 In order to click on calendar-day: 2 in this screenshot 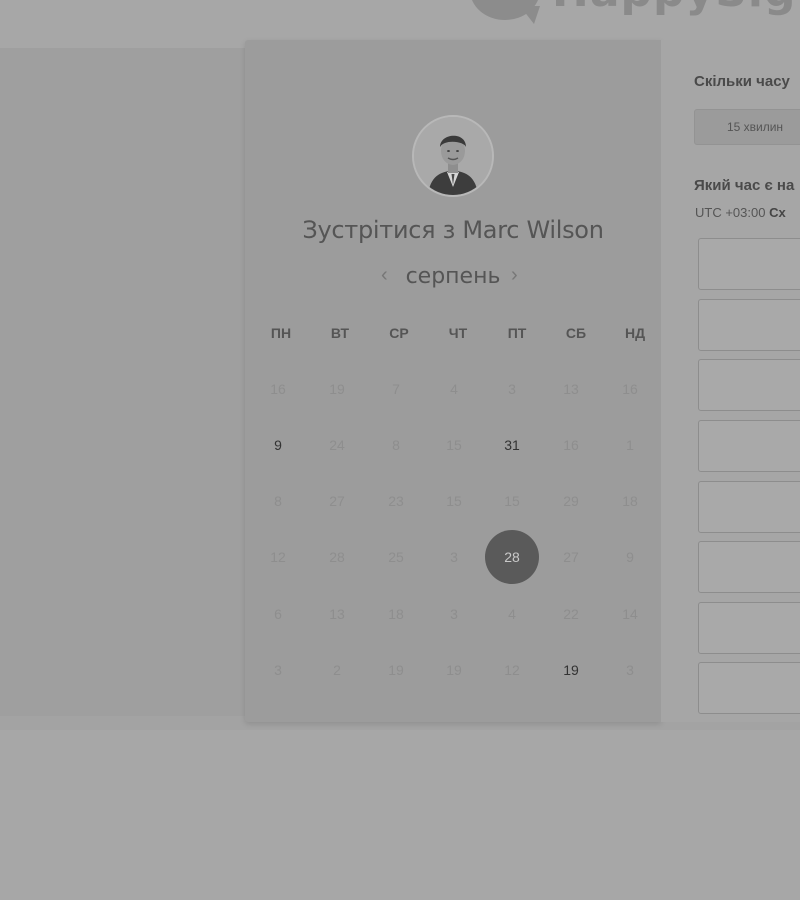, I will do `click(337, 670)`.